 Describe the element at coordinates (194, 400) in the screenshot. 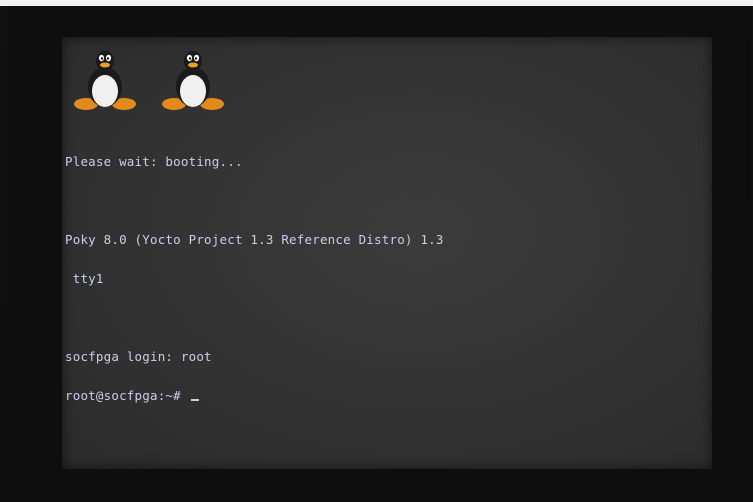

I see `text-cursor` at that location.